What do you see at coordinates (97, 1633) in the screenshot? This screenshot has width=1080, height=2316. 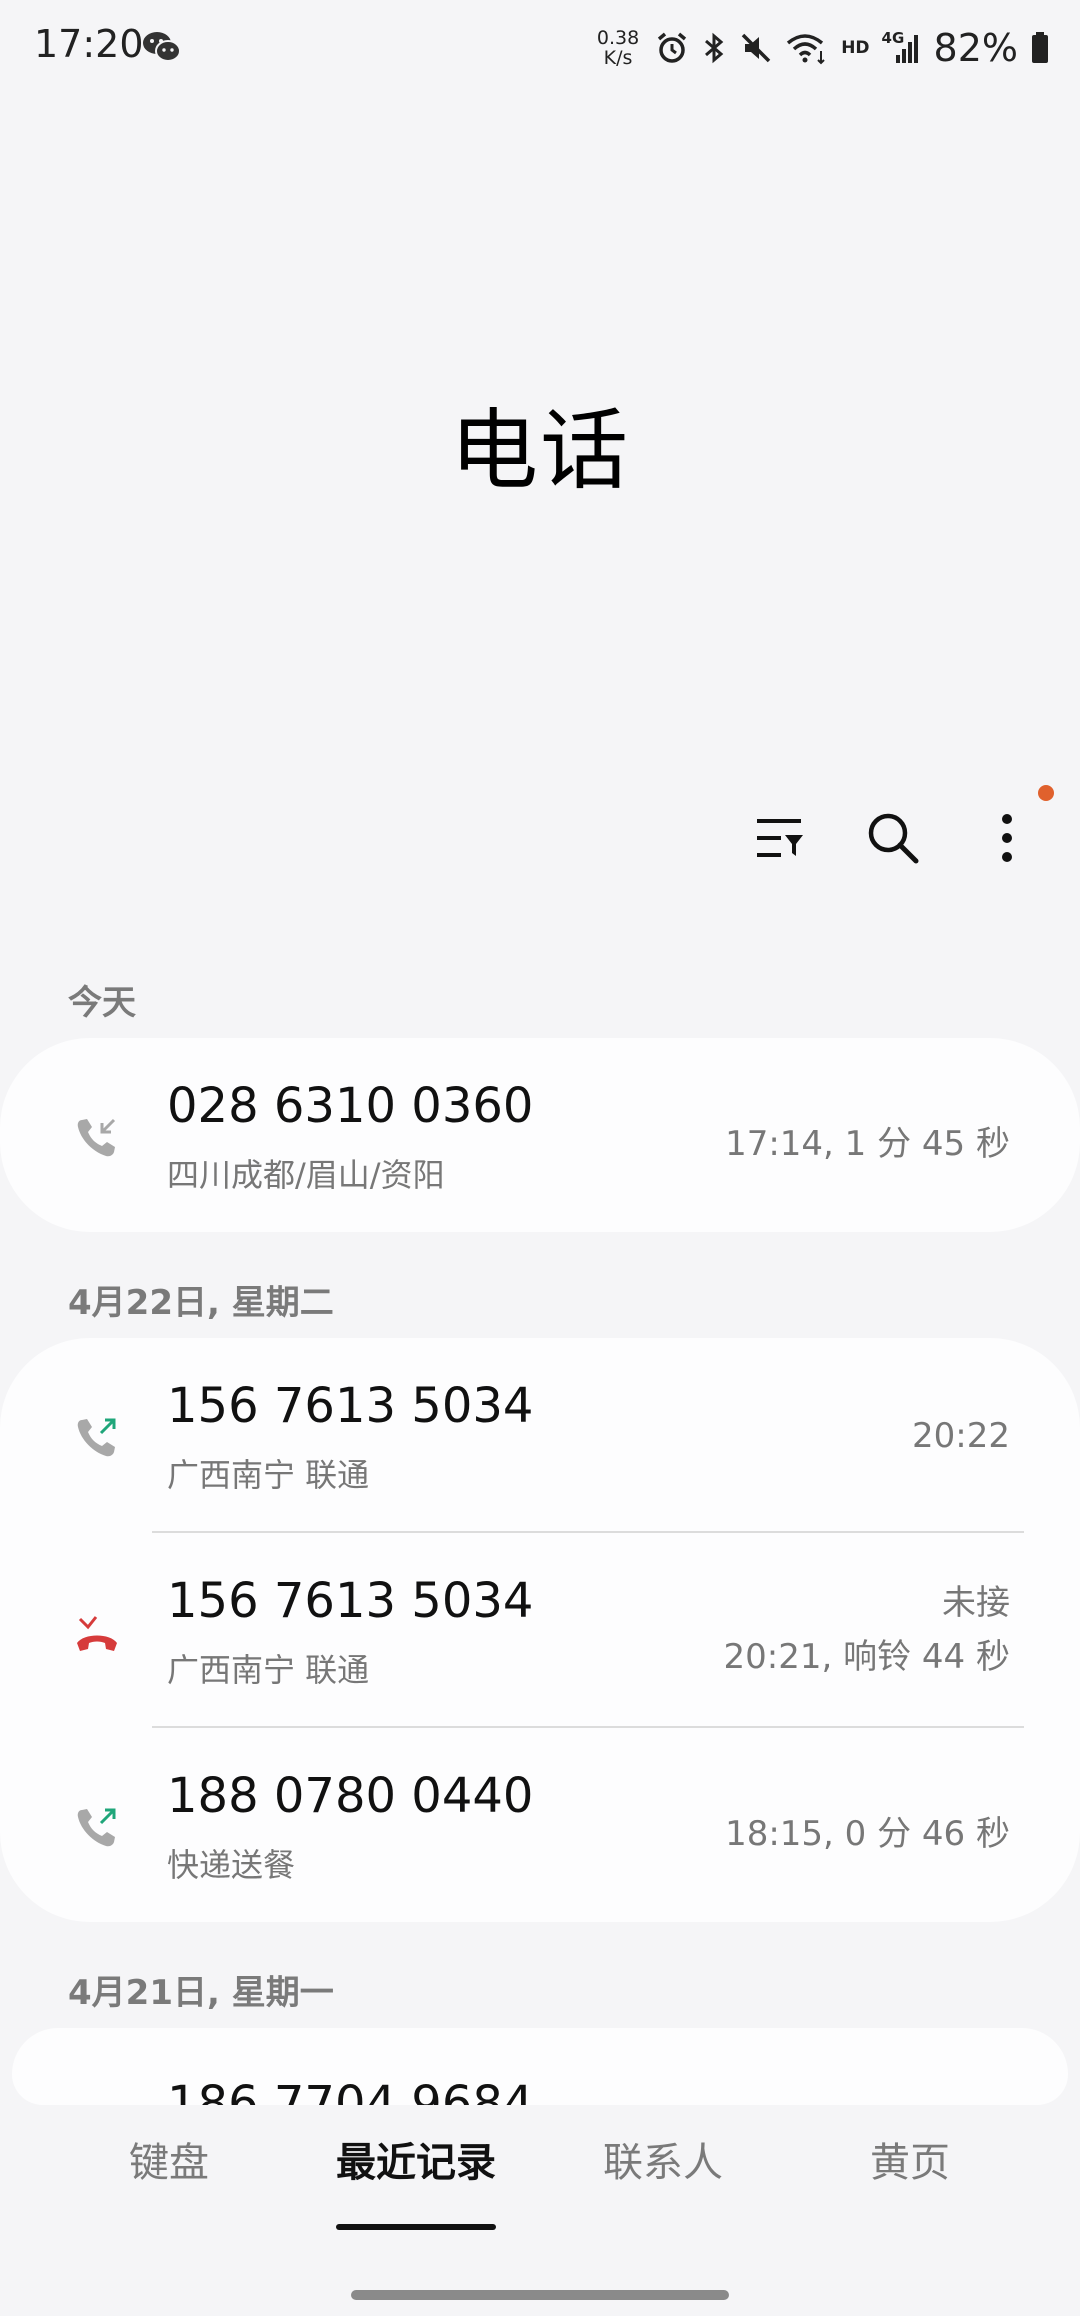 I see `missed-call-icon` at bounding box center [97, 1633].